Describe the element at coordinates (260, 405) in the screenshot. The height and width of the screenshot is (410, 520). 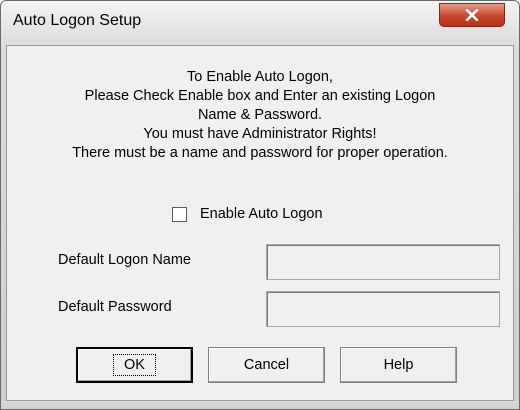
I see `window-frame-bottom` at that location.